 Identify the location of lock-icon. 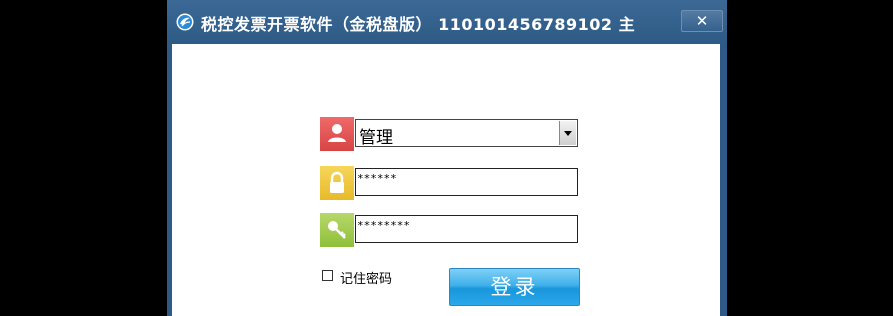
(337, 183).